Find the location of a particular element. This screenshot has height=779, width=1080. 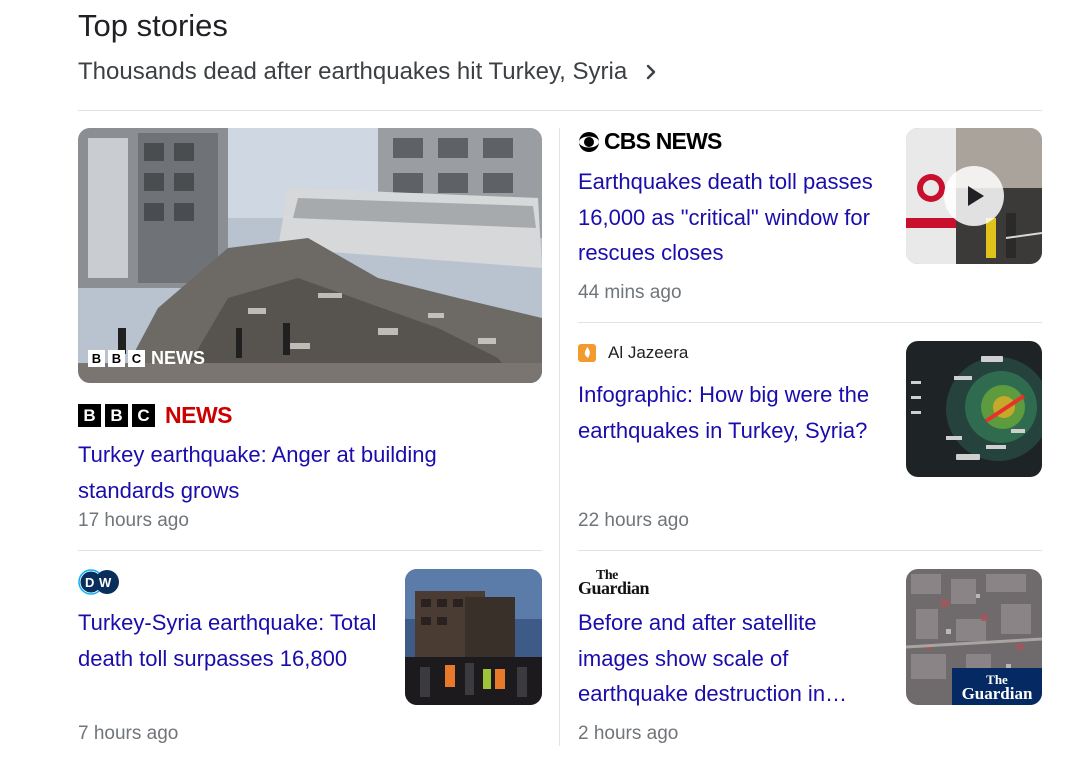

collapsed-building-image is located at coordinates (310, 255).